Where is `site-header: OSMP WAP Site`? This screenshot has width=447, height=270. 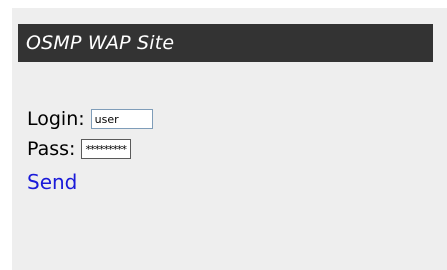
site-header: OSMP WAP Site is located at coordinates (225, 43).